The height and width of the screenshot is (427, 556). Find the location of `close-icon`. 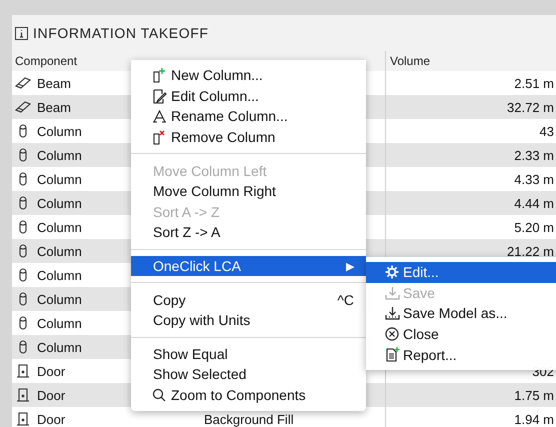

close-icon is located at coordinates (392, 333).